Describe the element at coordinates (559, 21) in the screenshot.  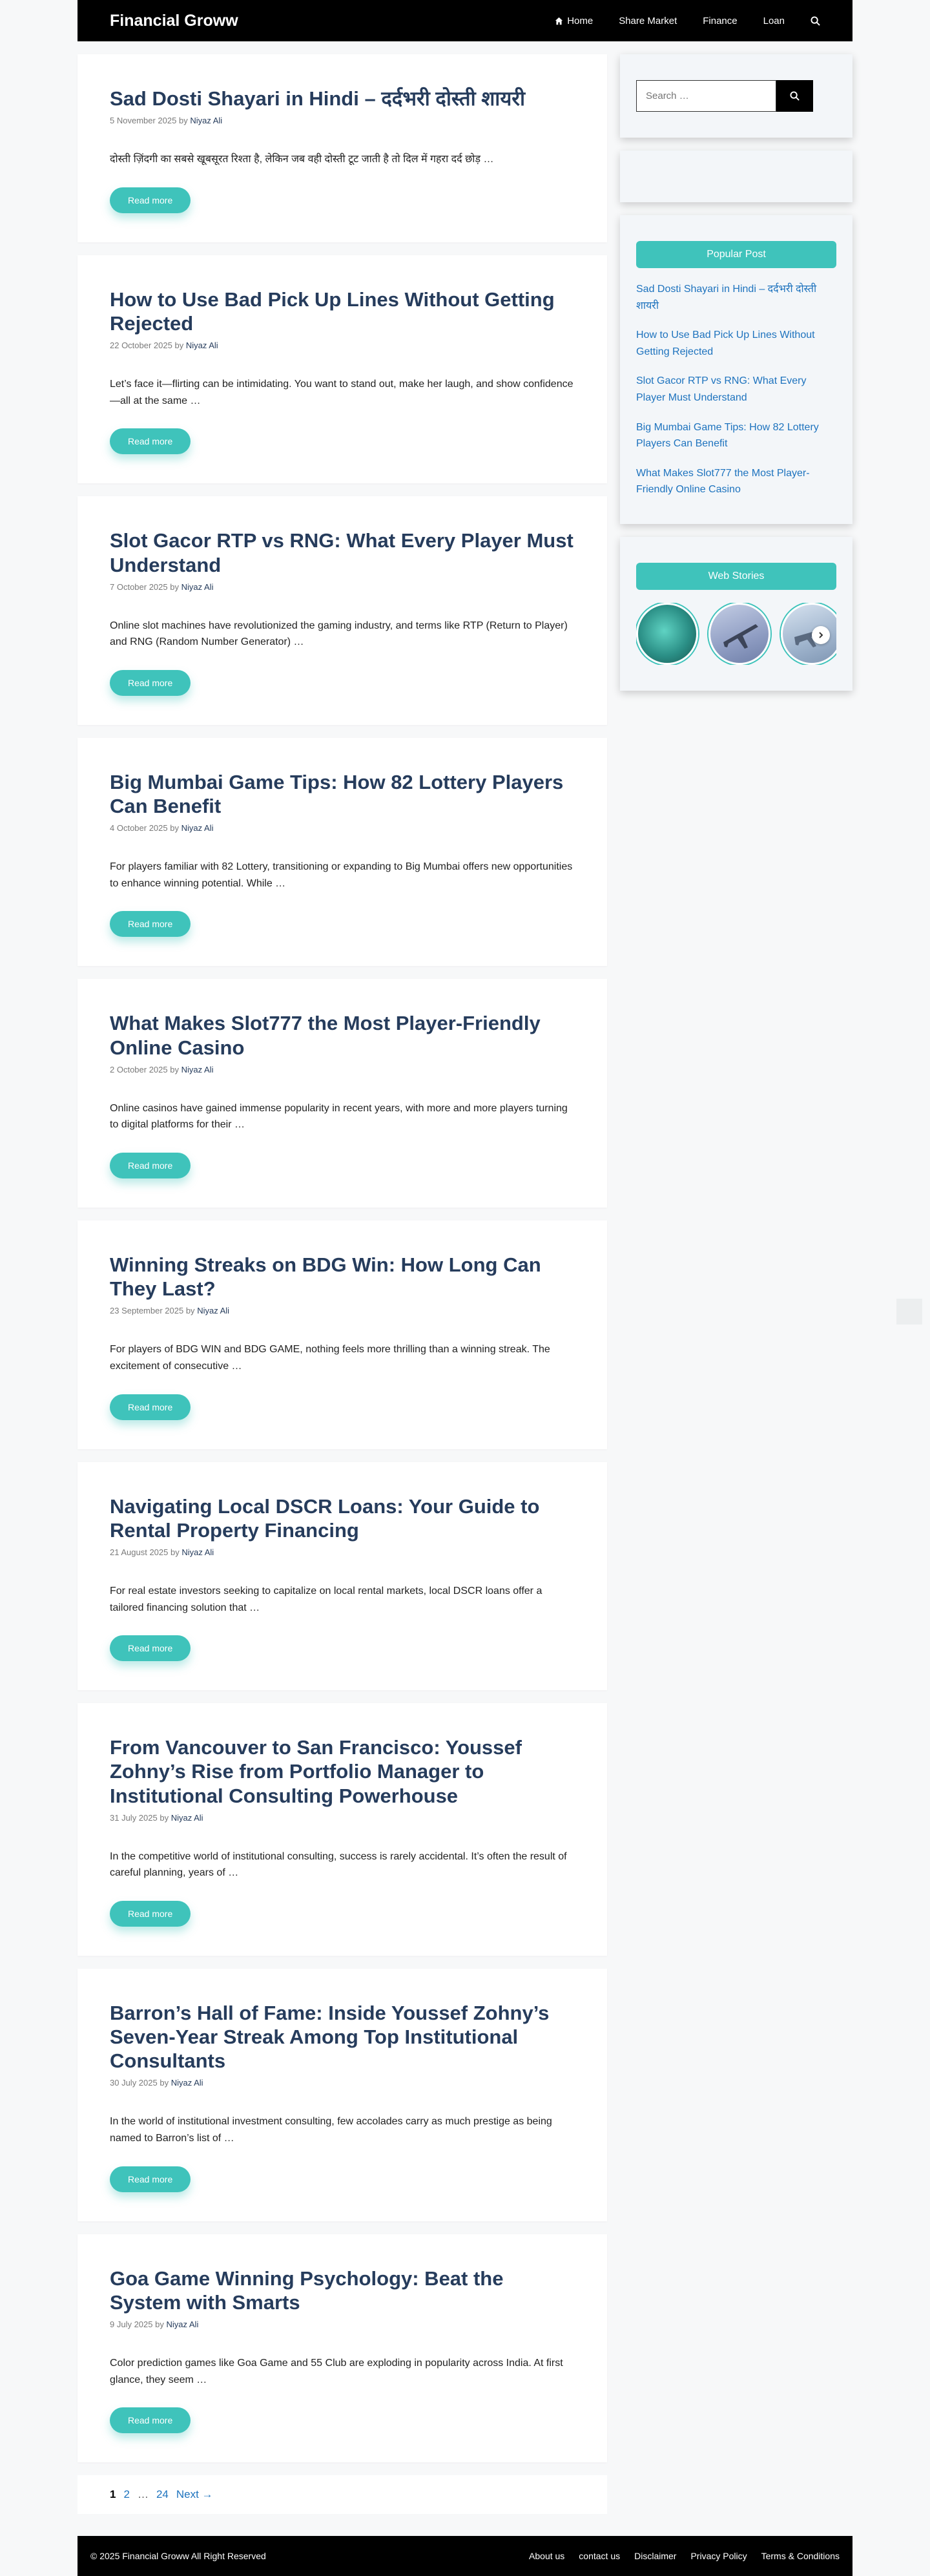
I see `home-icon` at that location.